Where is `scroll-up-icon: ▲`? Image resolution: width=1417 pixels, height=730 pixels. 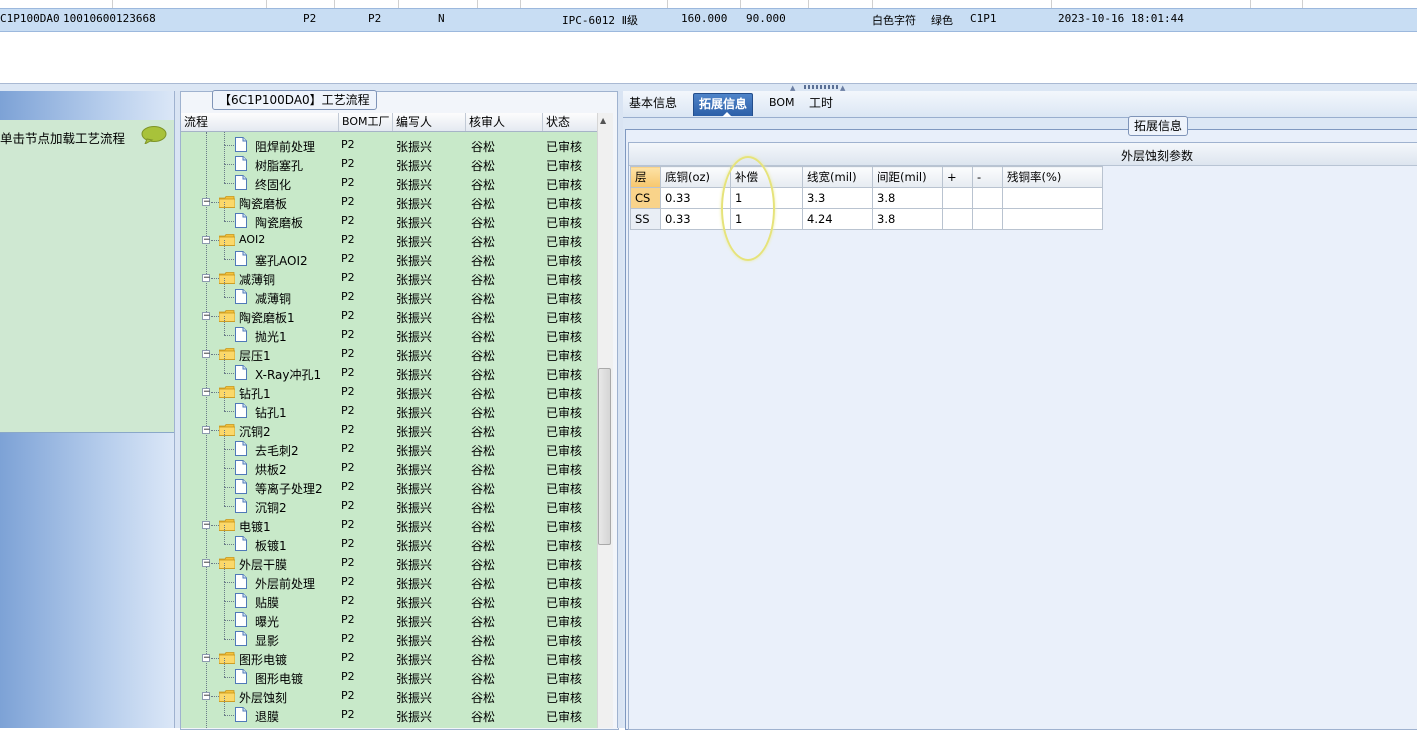 scroll-up-icon: ▲ is located at coordinates (603, 120).